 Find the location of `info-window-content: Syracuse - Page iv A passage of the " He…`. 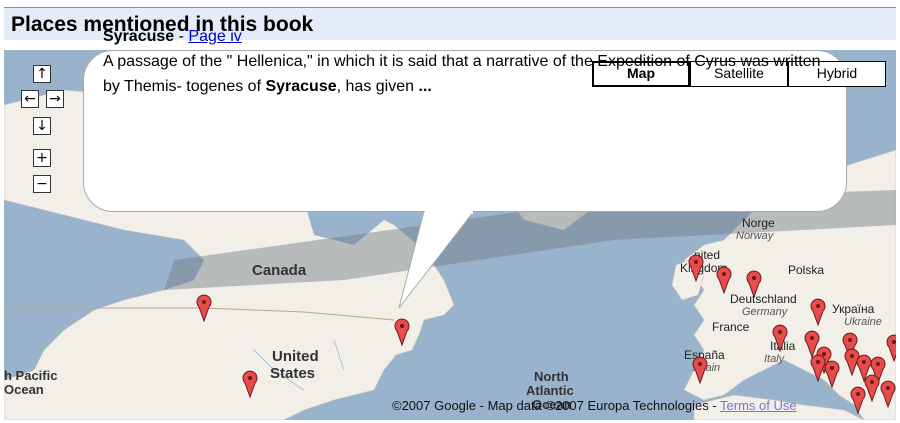

info-window-content: Syracuse - Page iv A passage of the " He… is located at coordinates (468, 61).